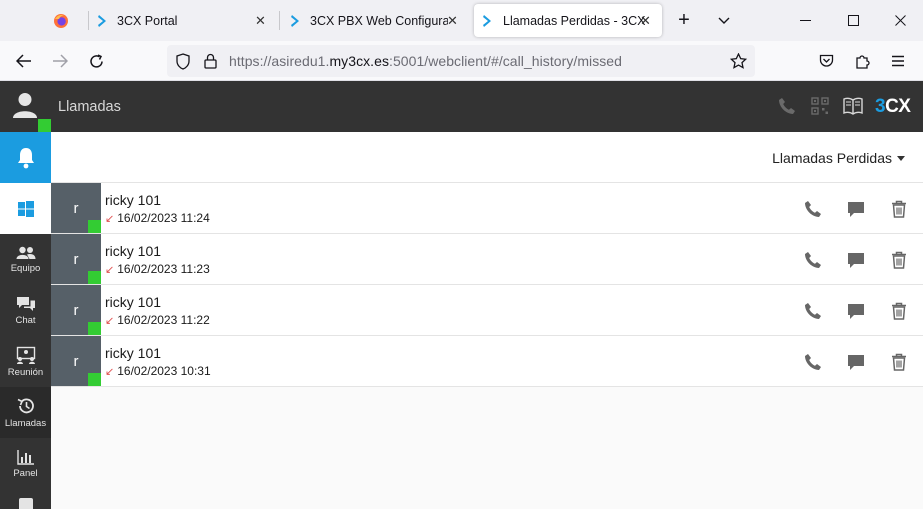 This screenshot has width=923, height=509. I want to click on call-time: 16/02/2023 11:22, so click(163, 320).